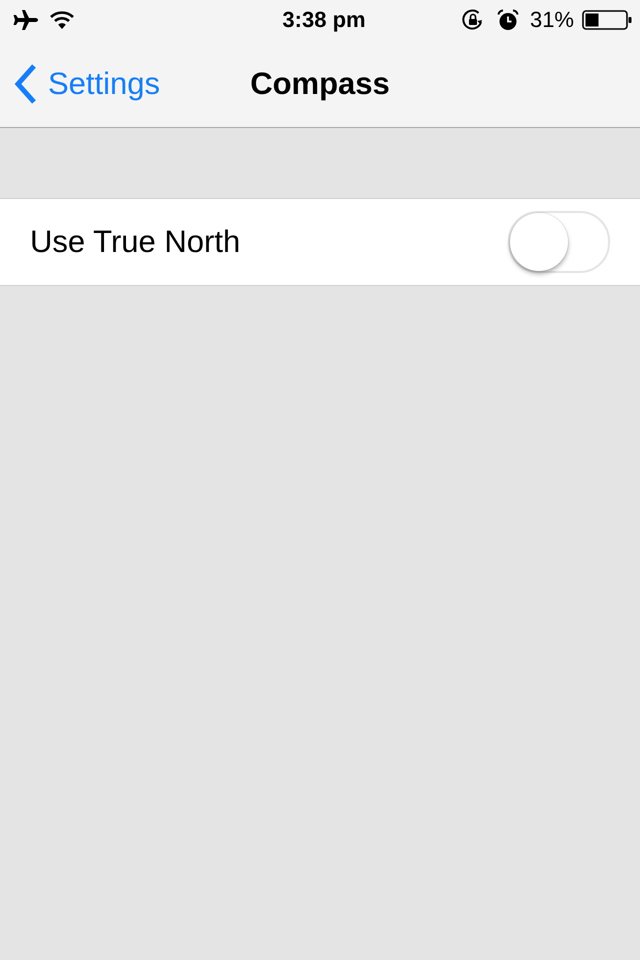  What do you see at coordinates (324, 20) in the screenshot?
I see `status-time: 3:38 pm` at bounding box center [324, 20].